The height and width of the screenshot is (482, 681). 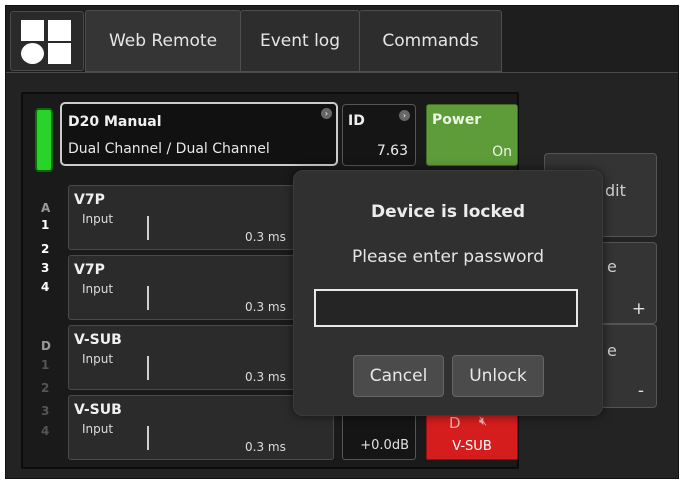 What do you see at coordinates (448, 257) in the screenshot?
I see `dialog-message: Please enter password` at bounding box center [448, 257].